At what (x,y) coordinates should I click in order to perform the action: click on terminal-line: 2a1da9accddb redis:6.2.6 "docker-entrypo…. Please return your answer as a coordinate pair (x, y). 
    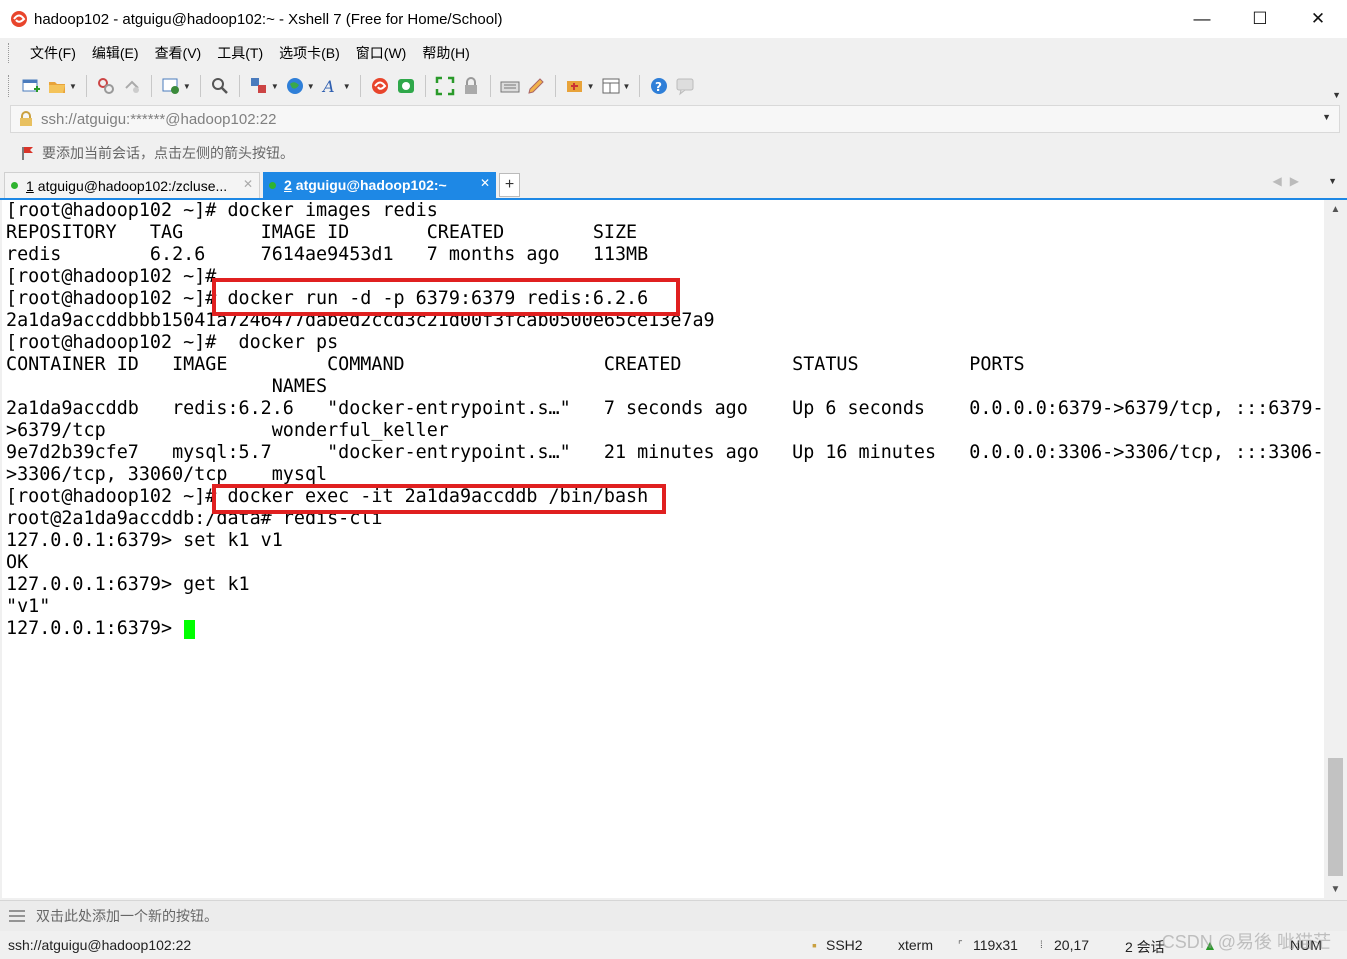
    Looking at the image, I should click on (665, 408).